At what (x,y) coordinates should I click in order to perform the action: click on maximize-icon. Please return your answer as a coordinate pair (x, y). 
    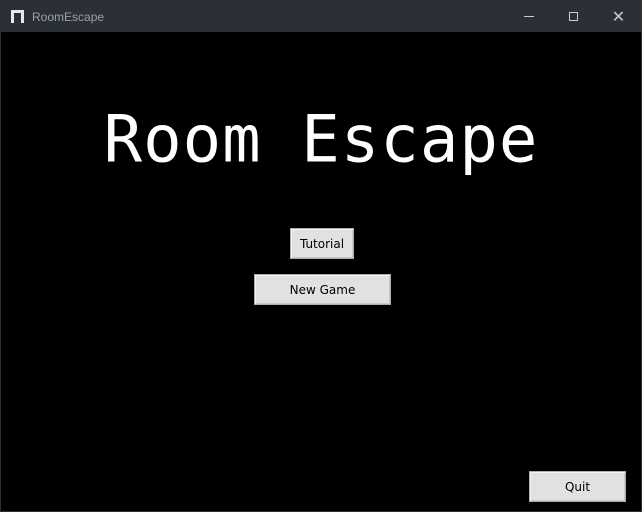
    Looking at the image, I should click on (573, 16).